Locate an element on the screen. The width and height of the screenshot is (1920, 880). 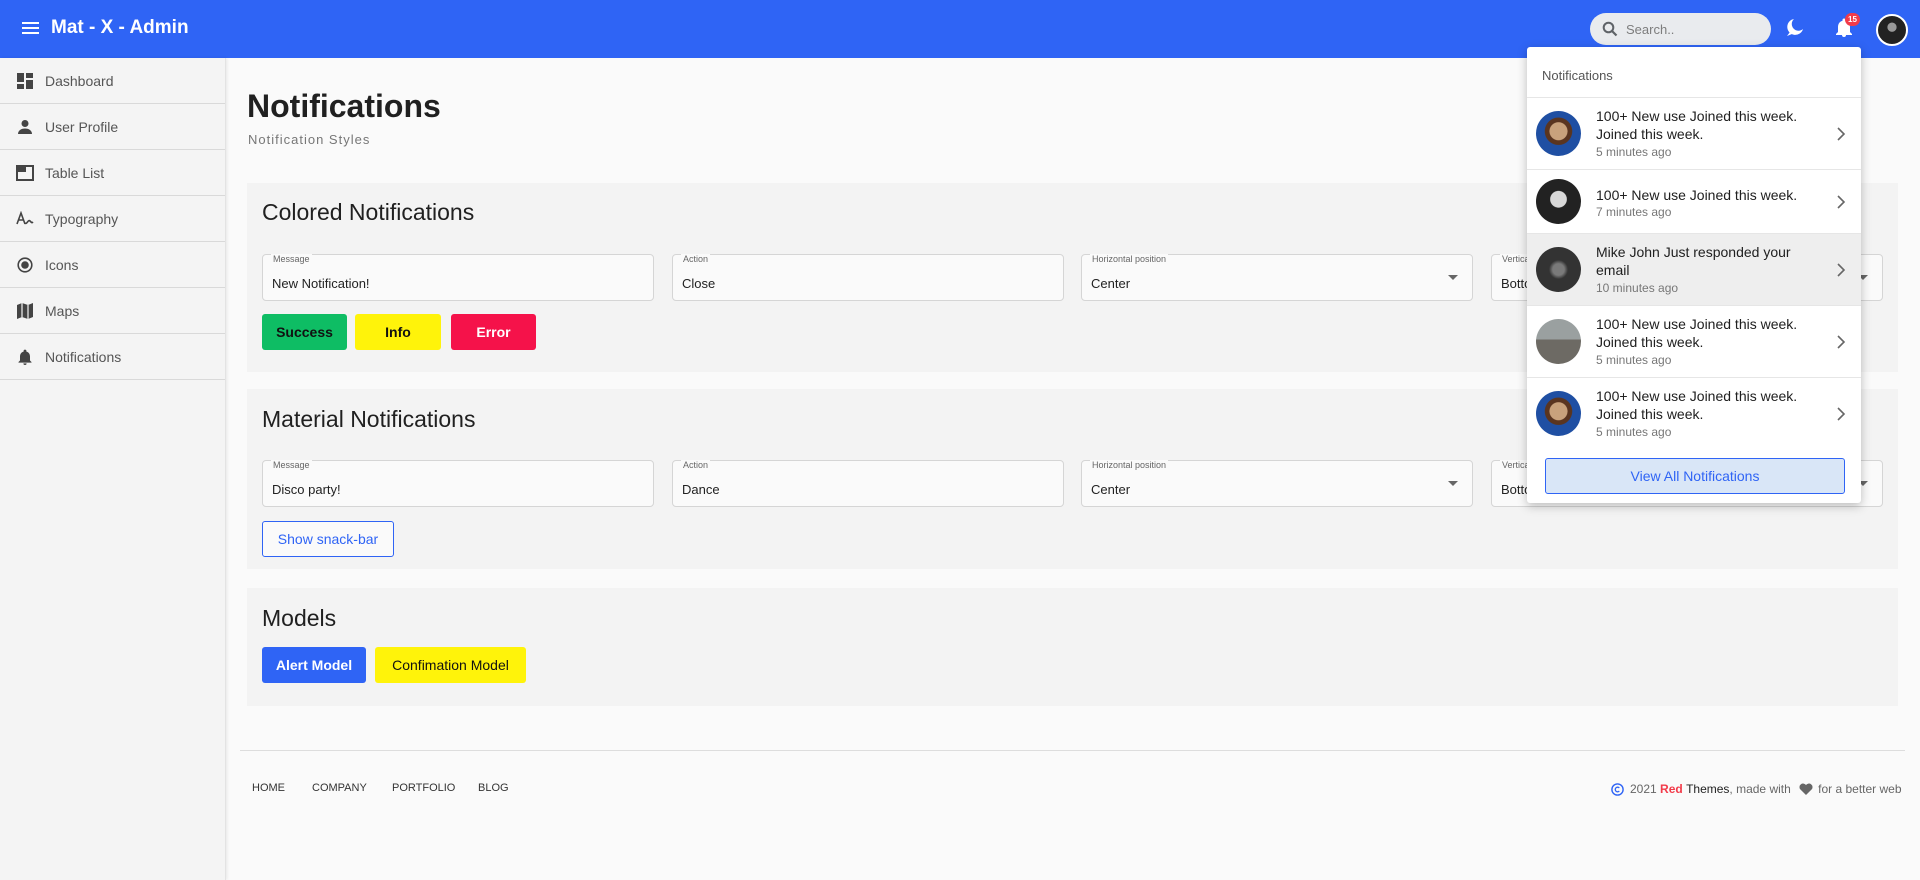
section-heading: Models is located at coordinates (299, 618).